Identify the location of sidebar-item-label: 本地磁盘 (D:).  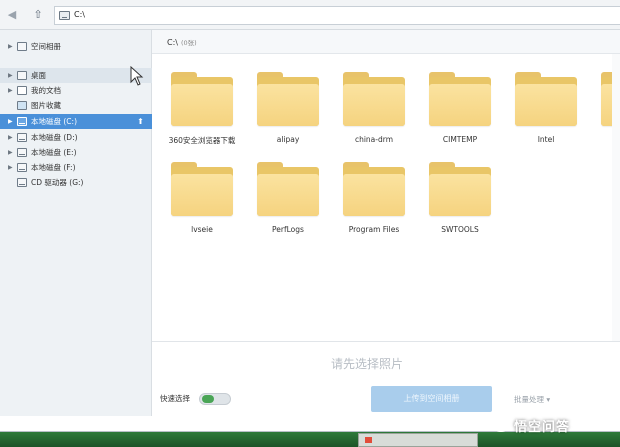
(54, 137).